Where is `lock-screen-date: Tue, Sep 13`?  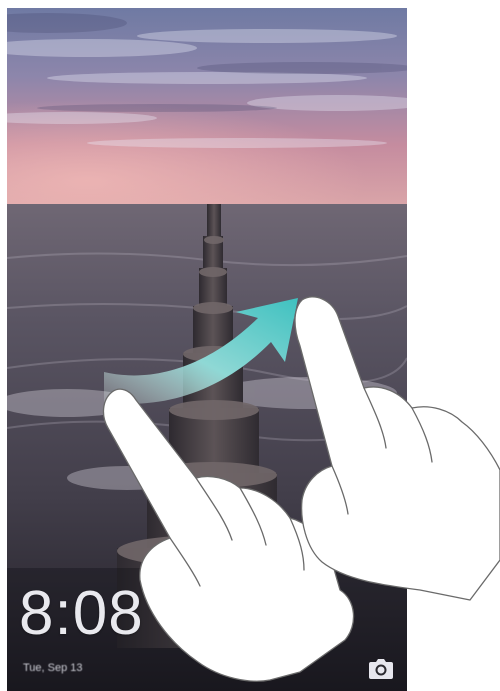
lock-screen-date: Tue, Sep 13 is located at coordinates (53, 668).